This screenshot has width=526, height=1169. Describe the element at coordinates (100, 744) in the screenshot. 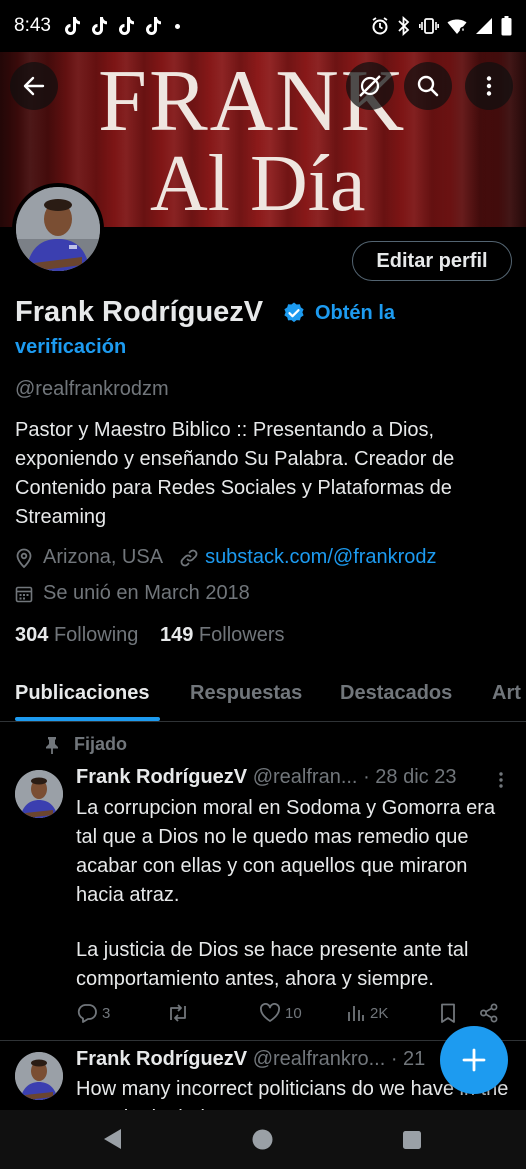

I see `pinned-label: Fijado` at that location.